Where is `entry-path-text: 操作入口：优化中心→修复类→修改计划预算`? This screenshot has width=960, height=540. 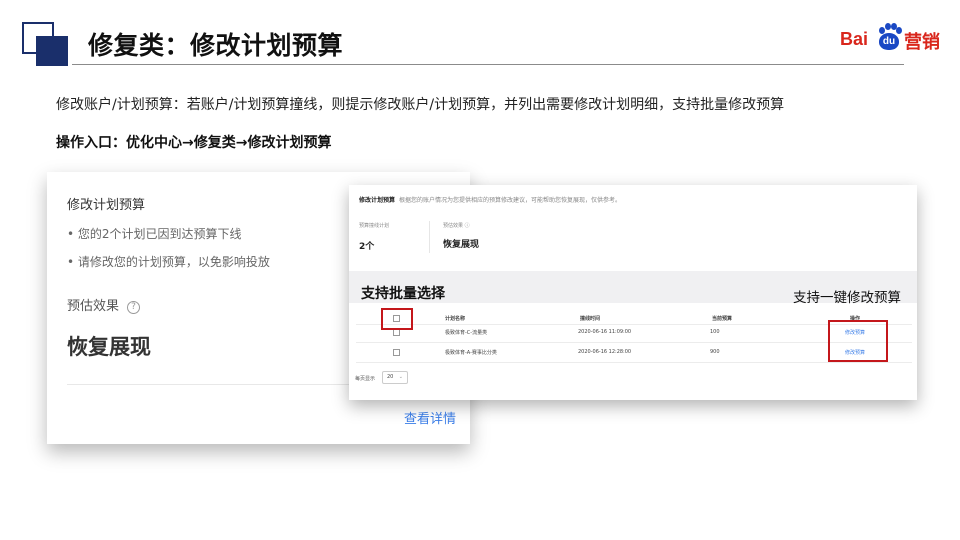
entry-path-text: 操作入口：优化中心→修复类→修改计划预算 is located at coordinates (194, 143).